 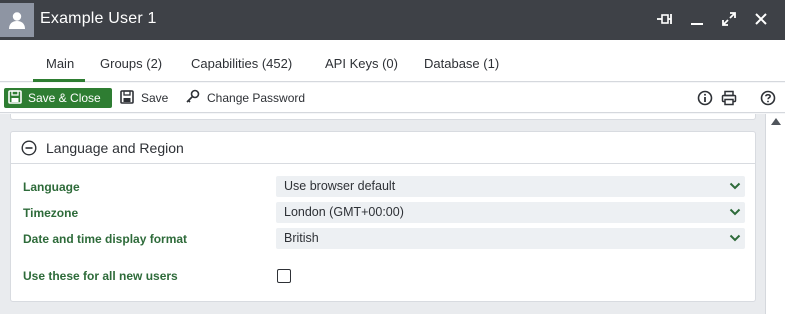 What do you see at coordinates (256, 98) in the screenshot?
I see `change-password-label: Change Password` at bounding box center [256, 98].